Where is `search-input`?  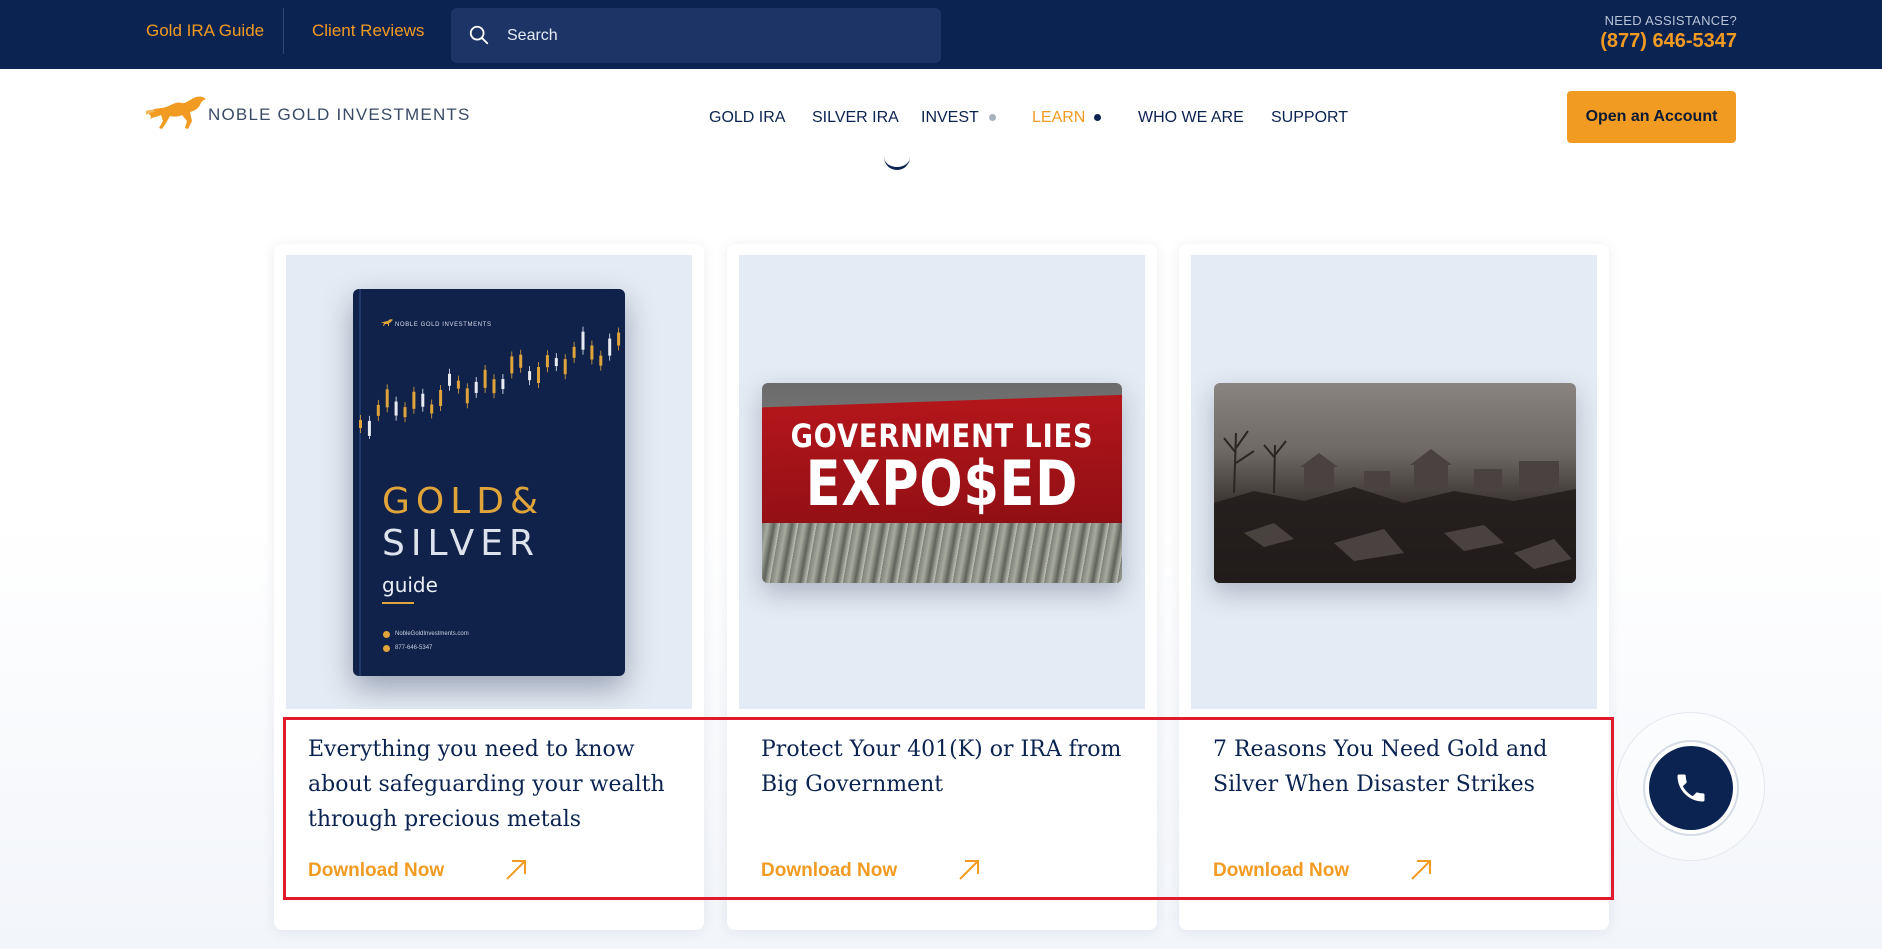
search-input is located at coordinates (717, 35).